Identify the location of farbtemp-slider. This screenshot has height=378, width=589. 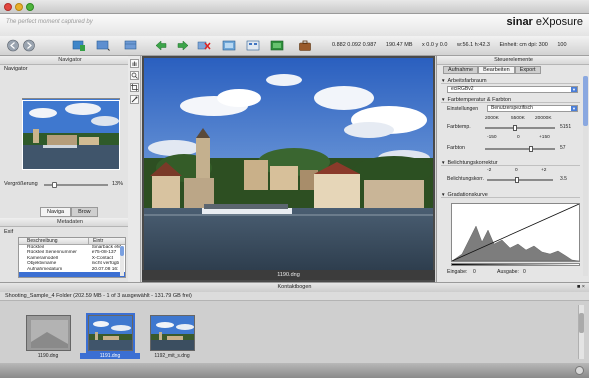
(520, 128).